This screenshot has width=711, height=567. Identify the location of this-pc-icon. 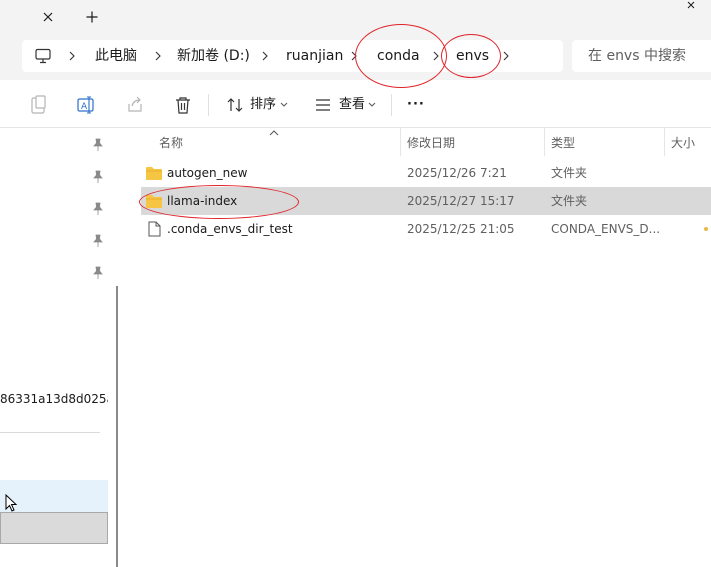
(43, 56).